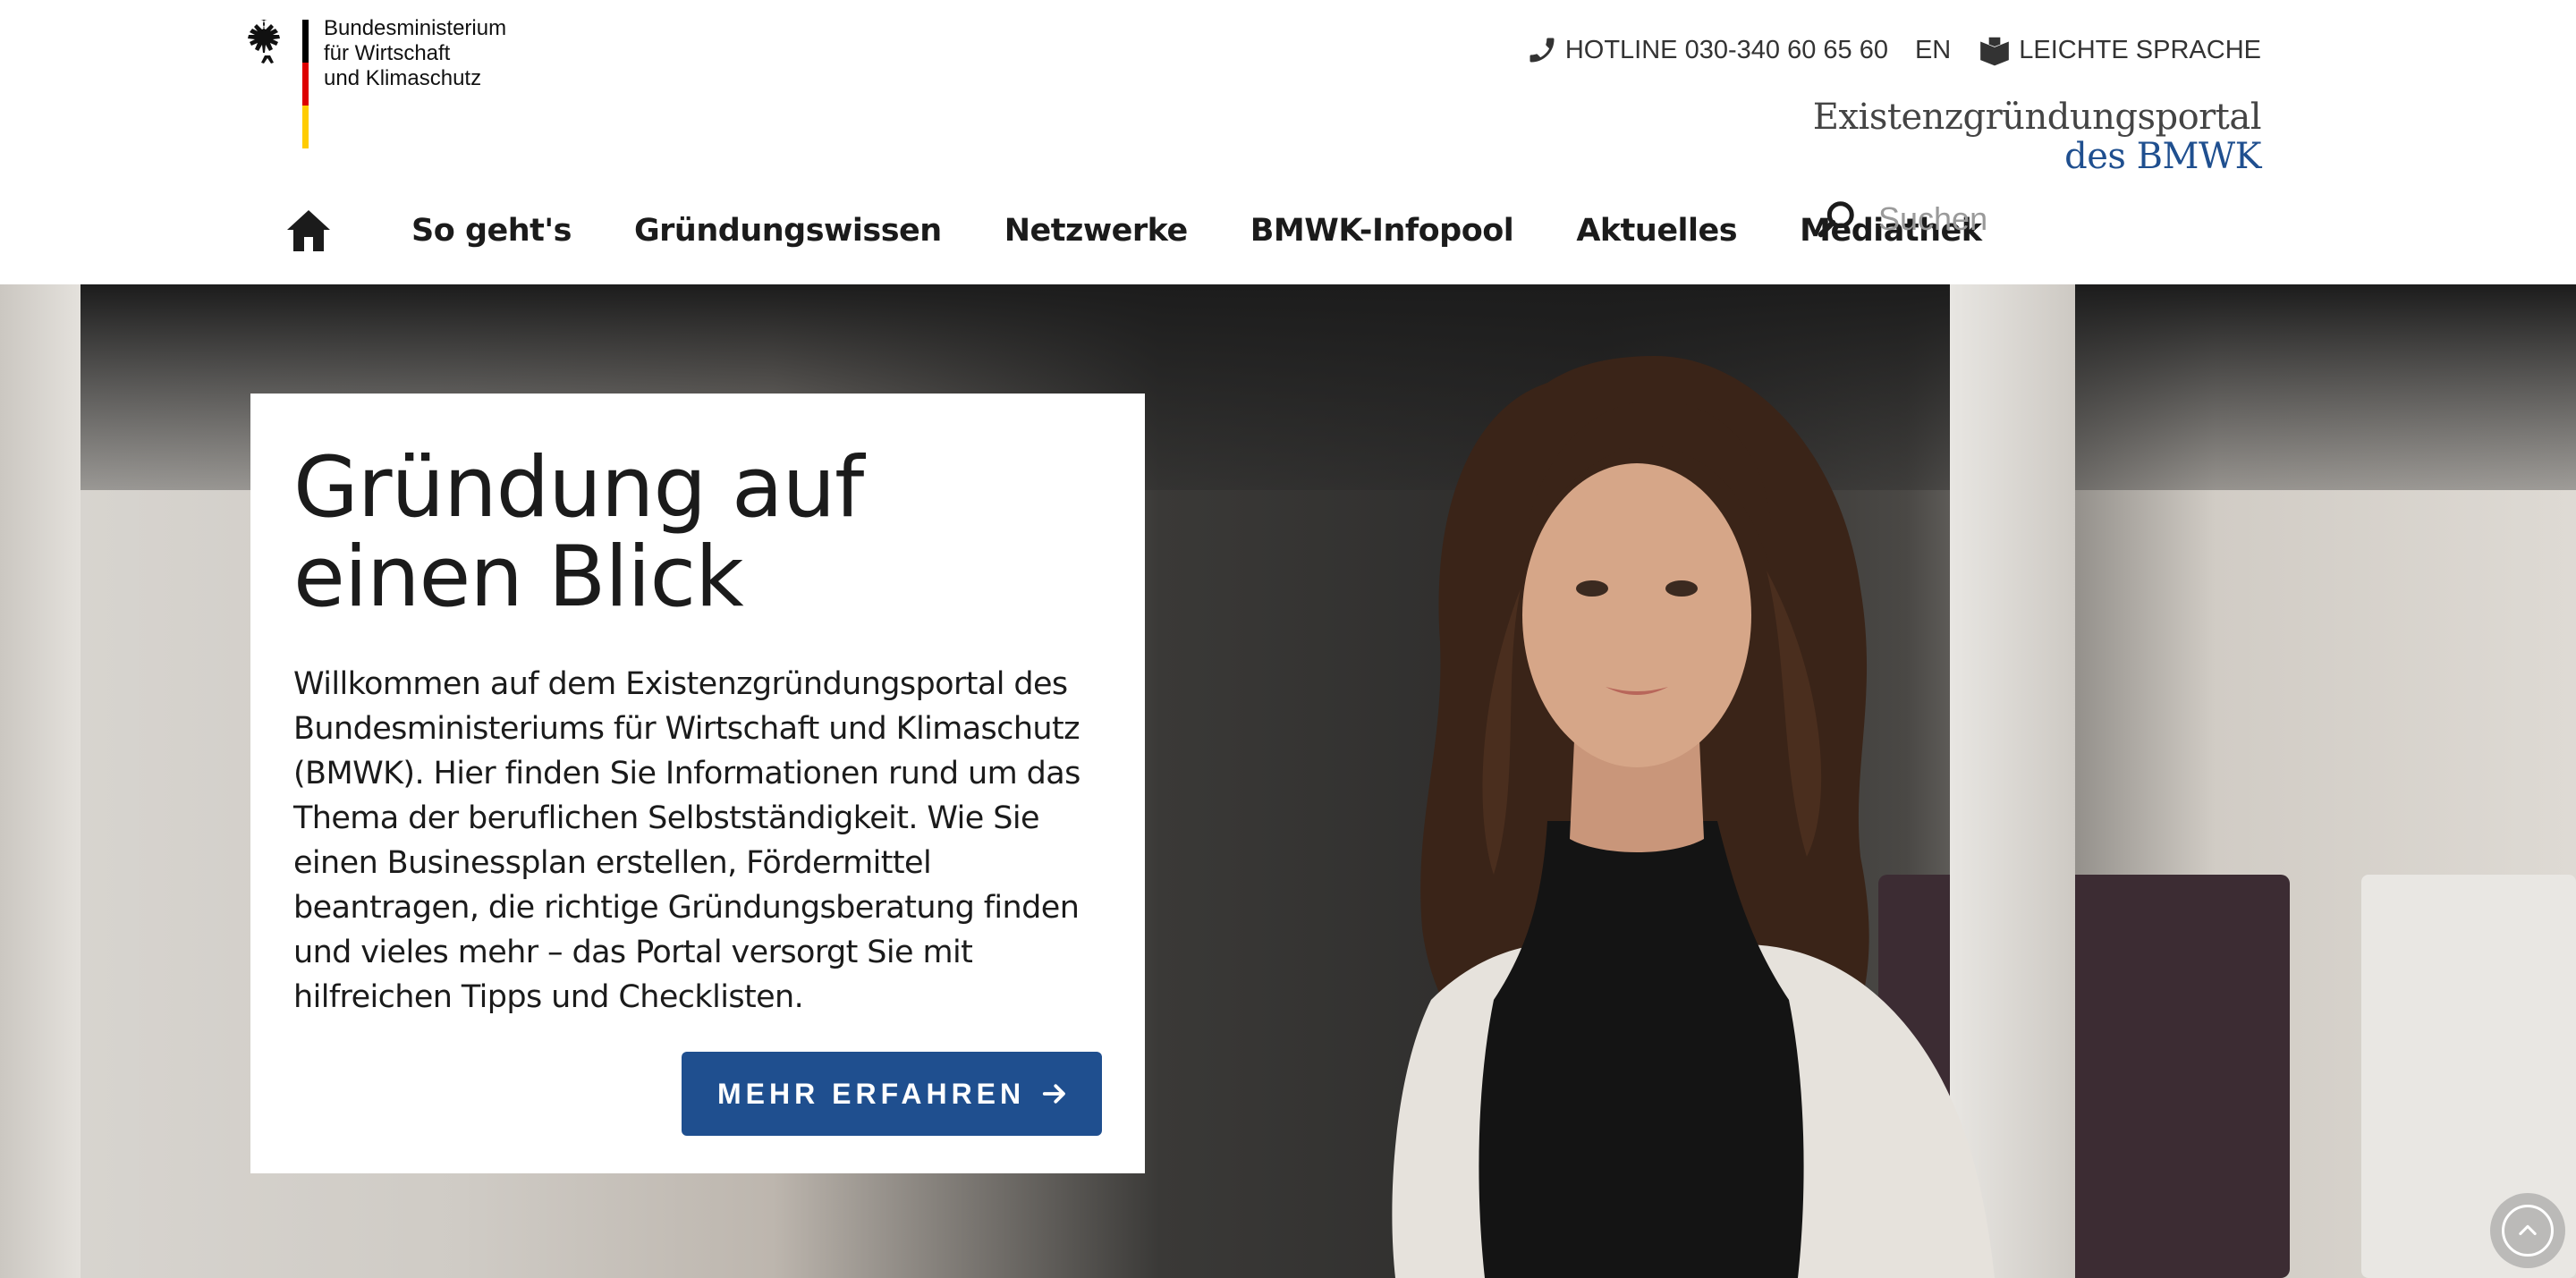 The image size is (2576, 1278). What do you see at coordinates (1726, 49) in the screenshot?
I see `hotline-text: HOTLINE 030-340 60 65 60` at bounding box center [1726, 49].